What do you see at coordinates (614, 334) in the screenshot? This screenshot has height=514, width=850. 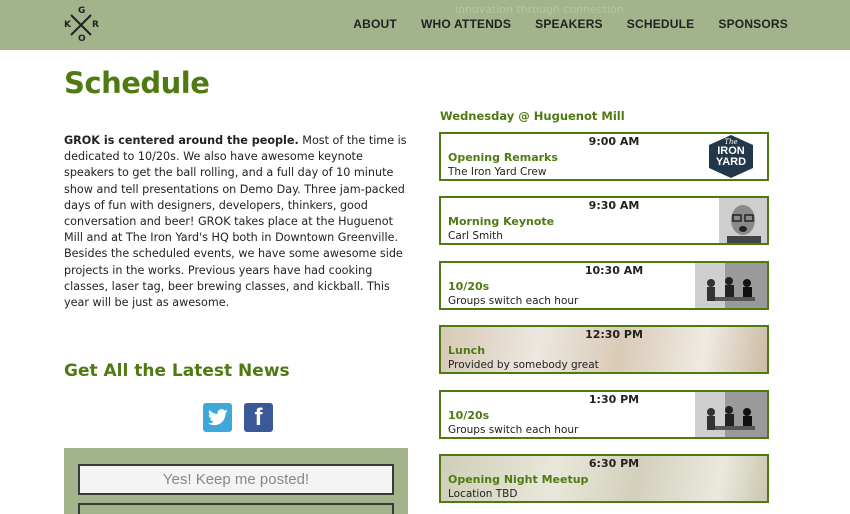 I see `event-time: 12:30 PM` at bounding box center [614, 334].